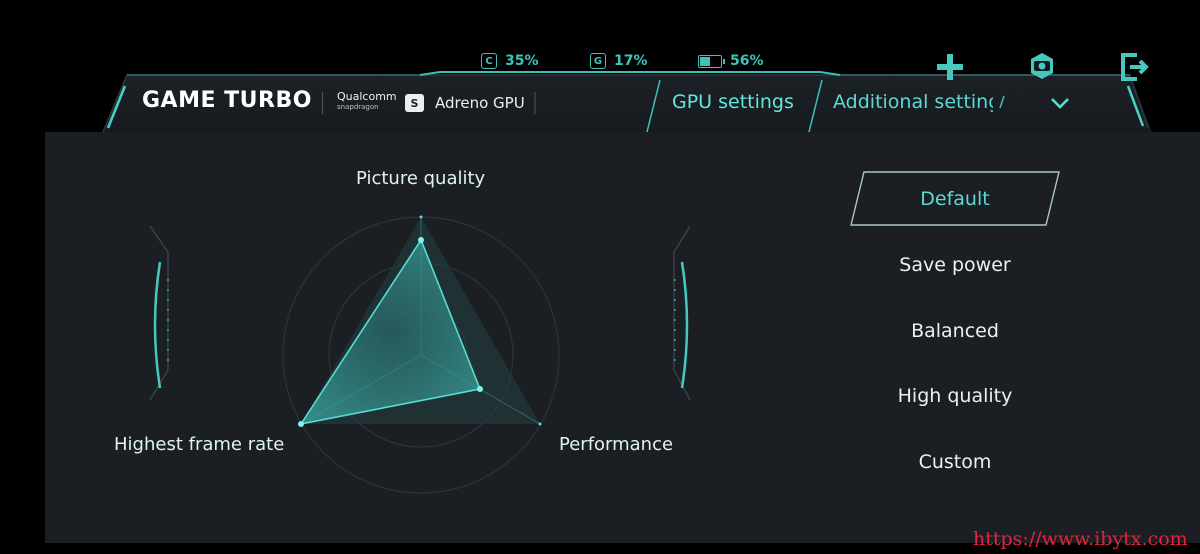  Describe the element at coordinates (950, 67) in the screenshot. I see `plus-icon` at that location.